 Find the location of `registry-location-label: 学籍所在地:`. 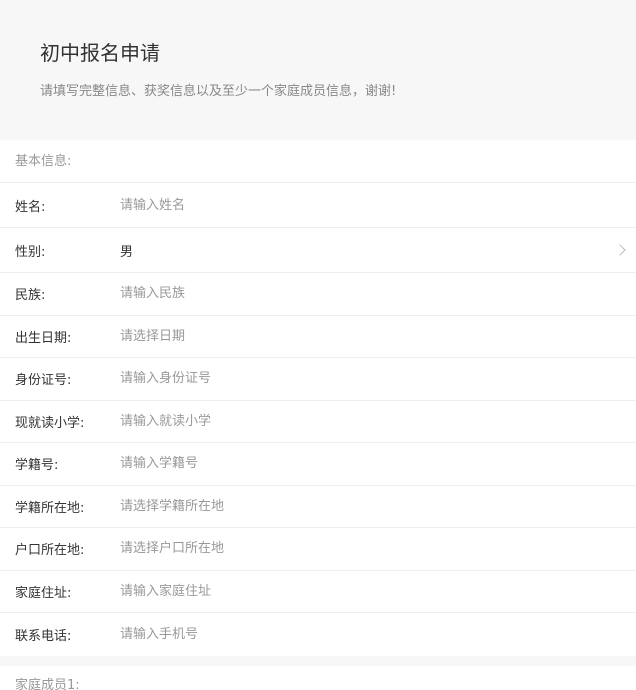

registry-location-label: 学籍所在地: is located at coordinates (50, 508).